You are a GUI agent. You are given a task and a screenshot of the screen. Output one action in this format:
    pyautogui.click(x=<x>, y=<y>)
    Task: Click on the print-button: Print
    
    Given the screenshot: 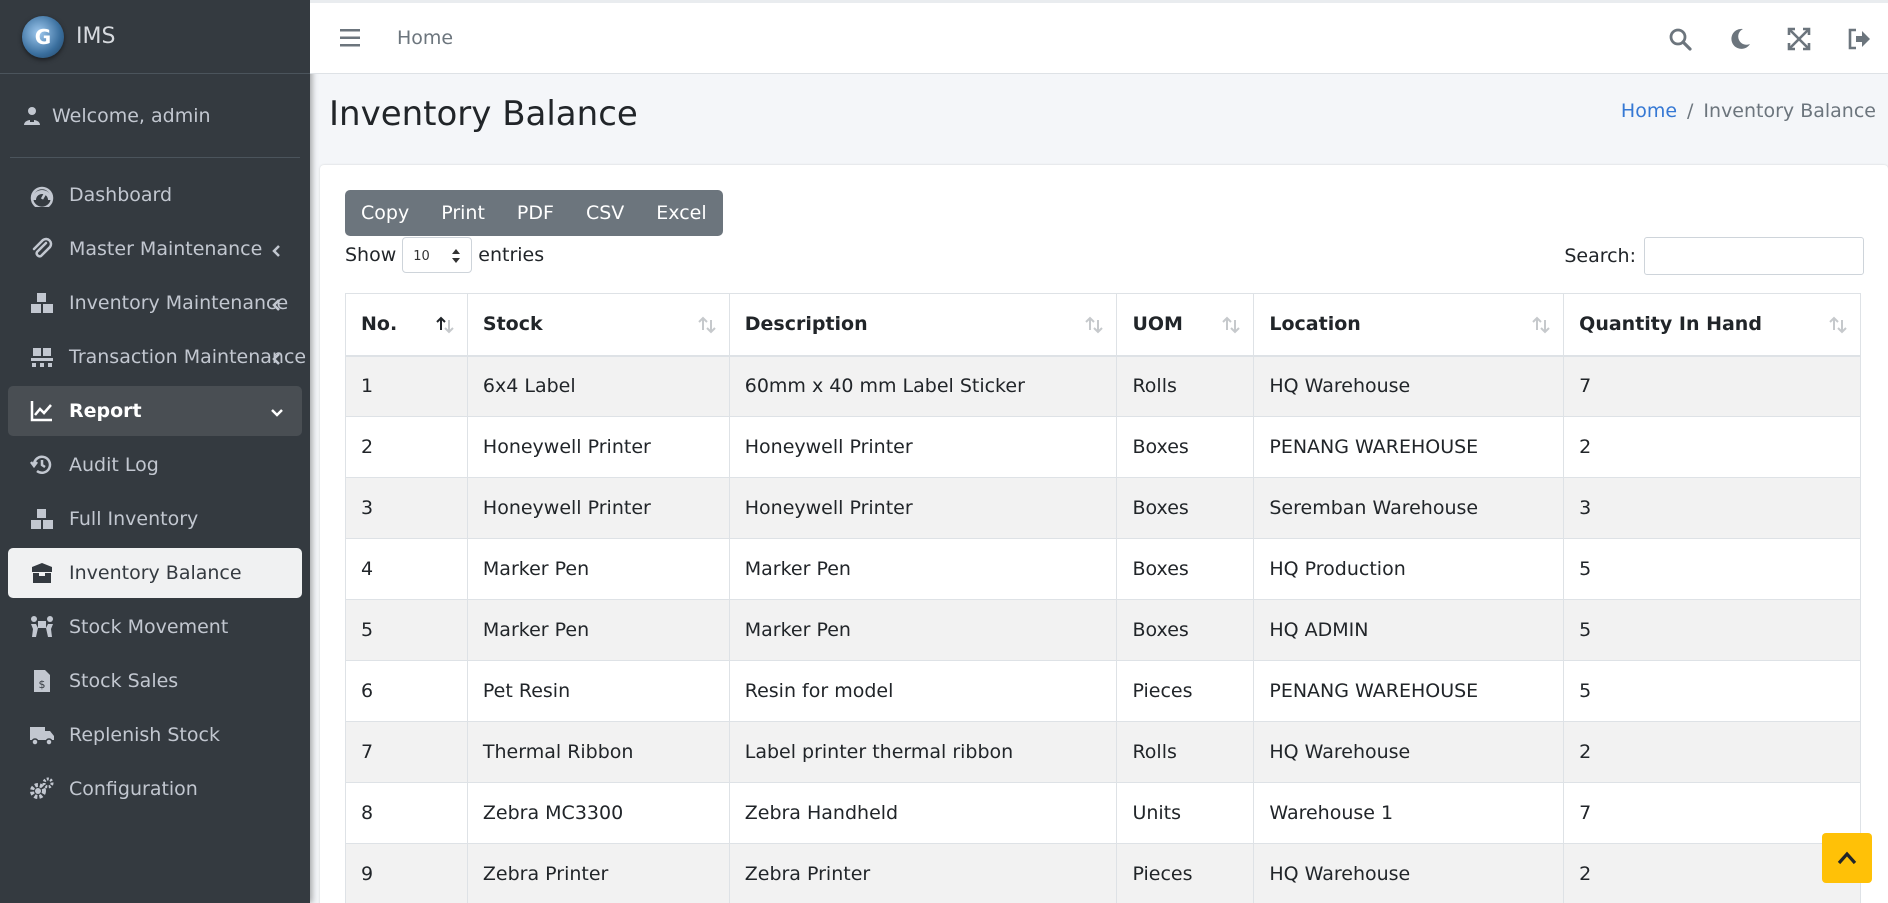 What is the action you would take?
    pyautogui.click(x=463, y=213)
    